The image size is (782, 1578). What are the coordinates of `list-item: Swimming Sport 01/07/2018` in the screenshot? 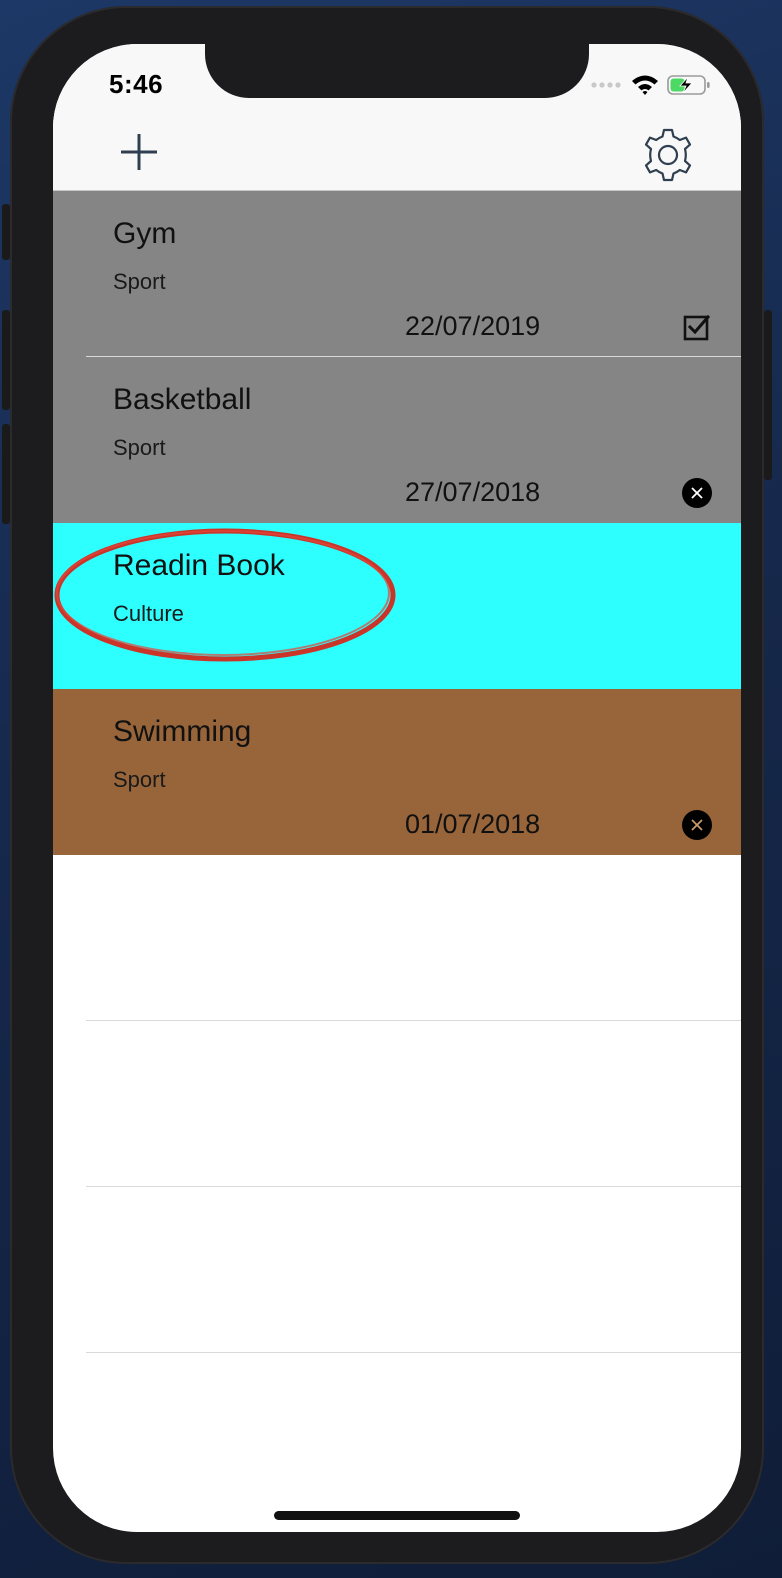 It's located at (397, 772).